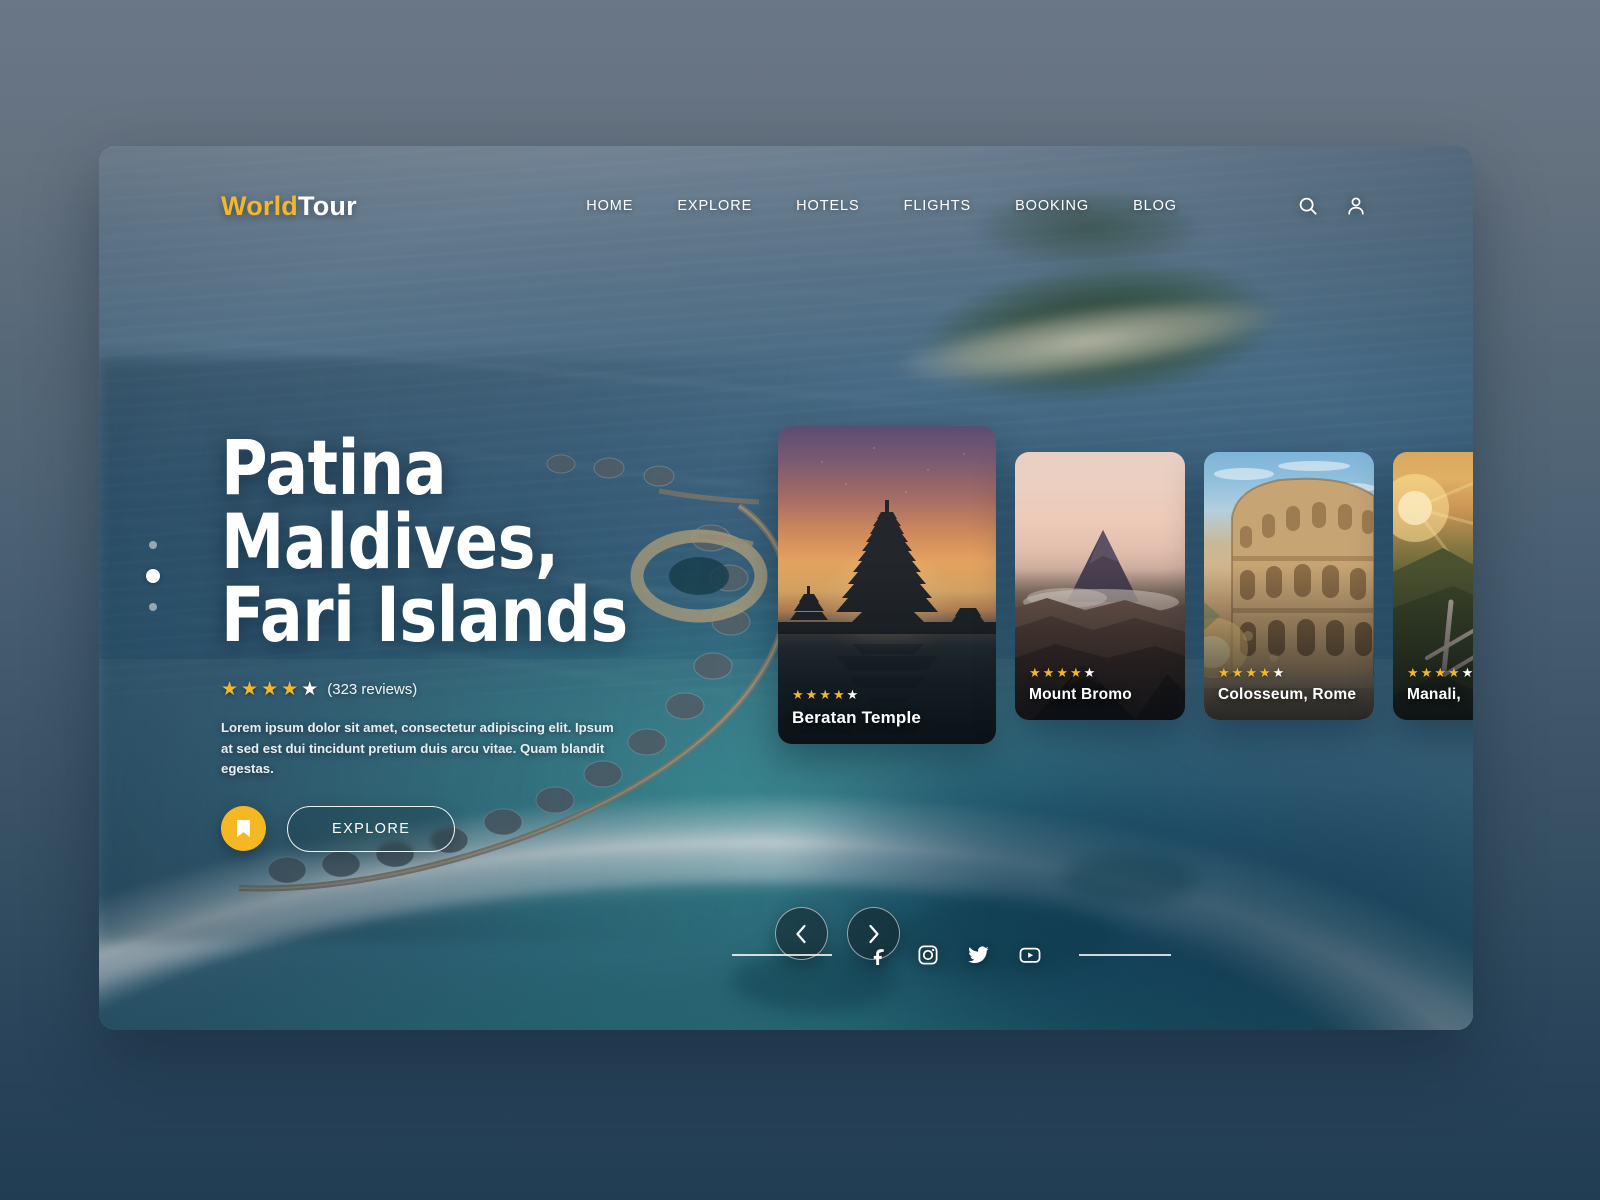  Describe the element at coordinates (372, 690) in the screenshot. I see `review-count-label: (323 reviews)` at that location.